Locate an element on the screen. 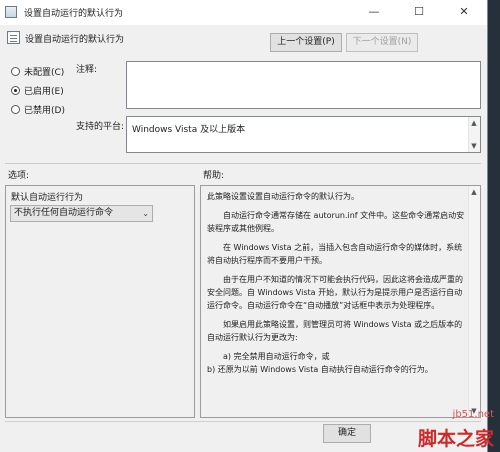 This screenshot has height=452, width=500. watermark-url: jb51.net is located at coordinates (473, 414).